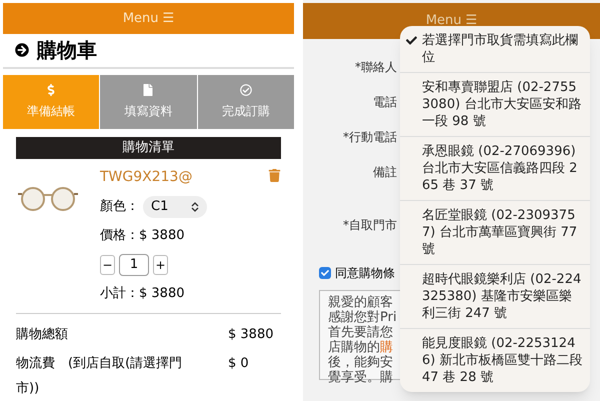 The width and height of the screenshot is (600, 401). I want to click on total-label: 購物總額, so click(42, 335).